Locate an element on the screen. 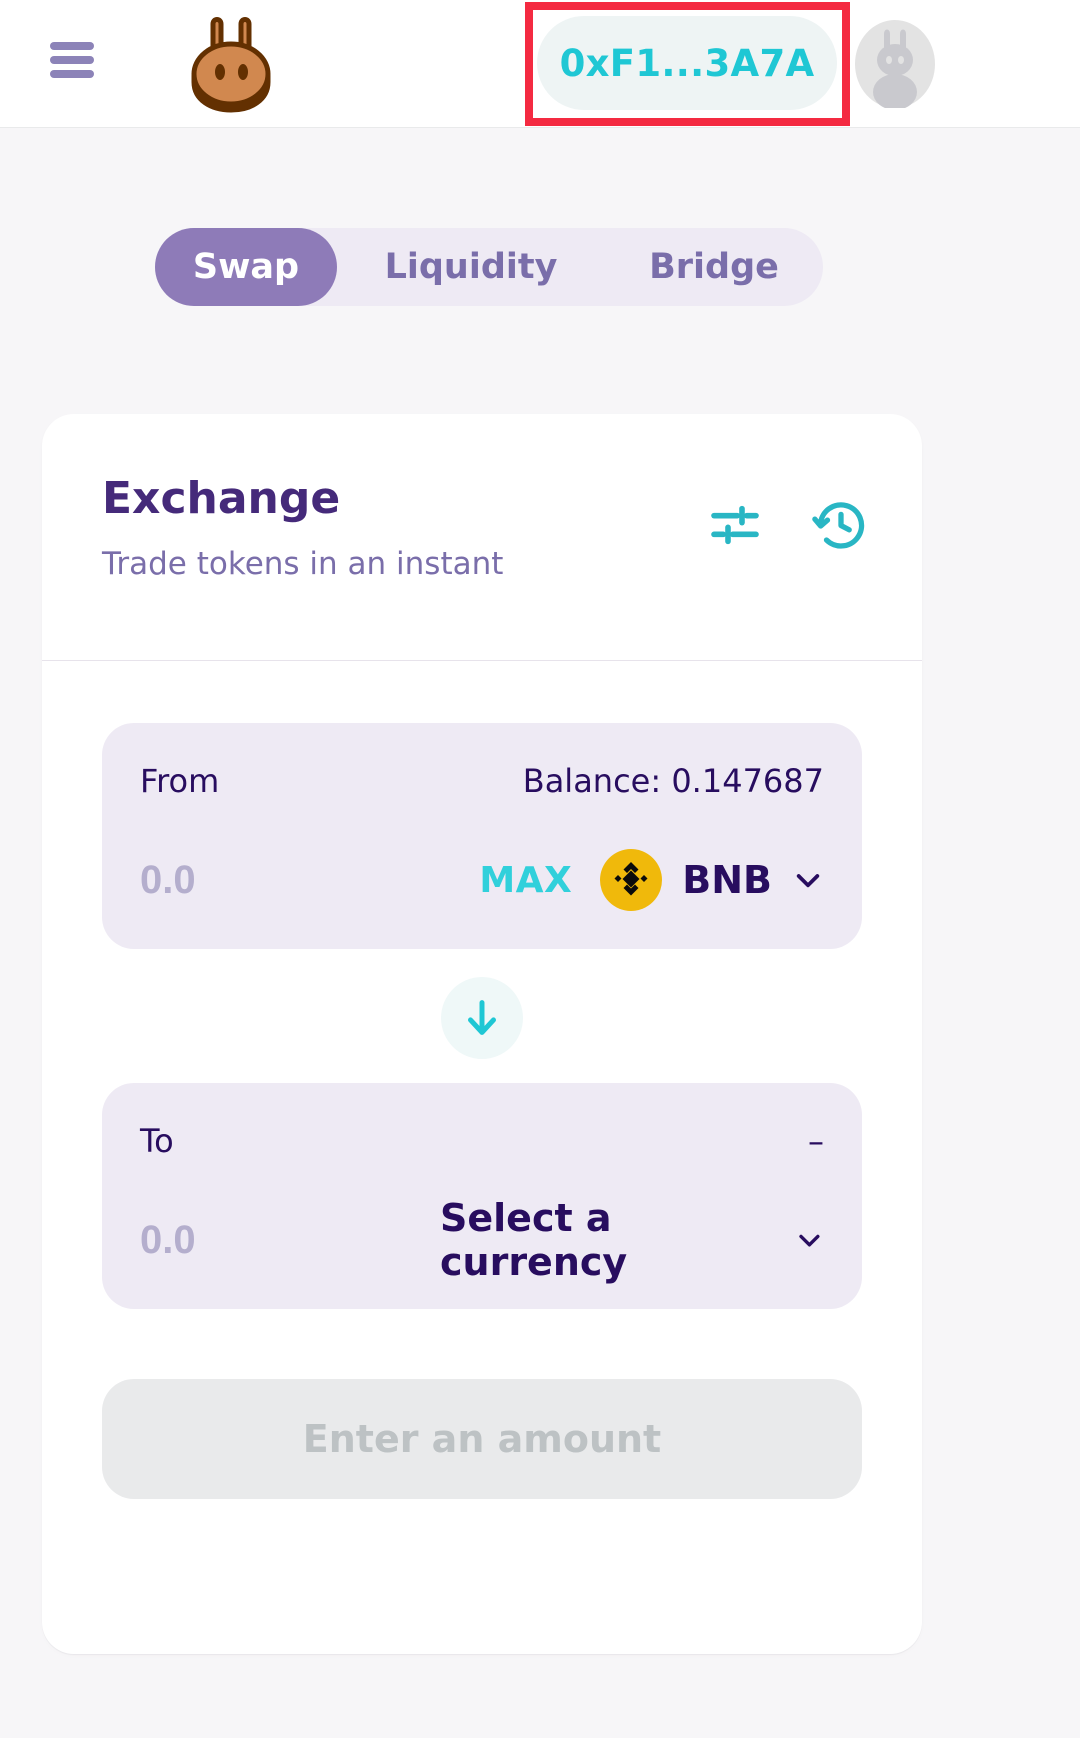  binance-bnb-logo is located at coordinates (631, 880).